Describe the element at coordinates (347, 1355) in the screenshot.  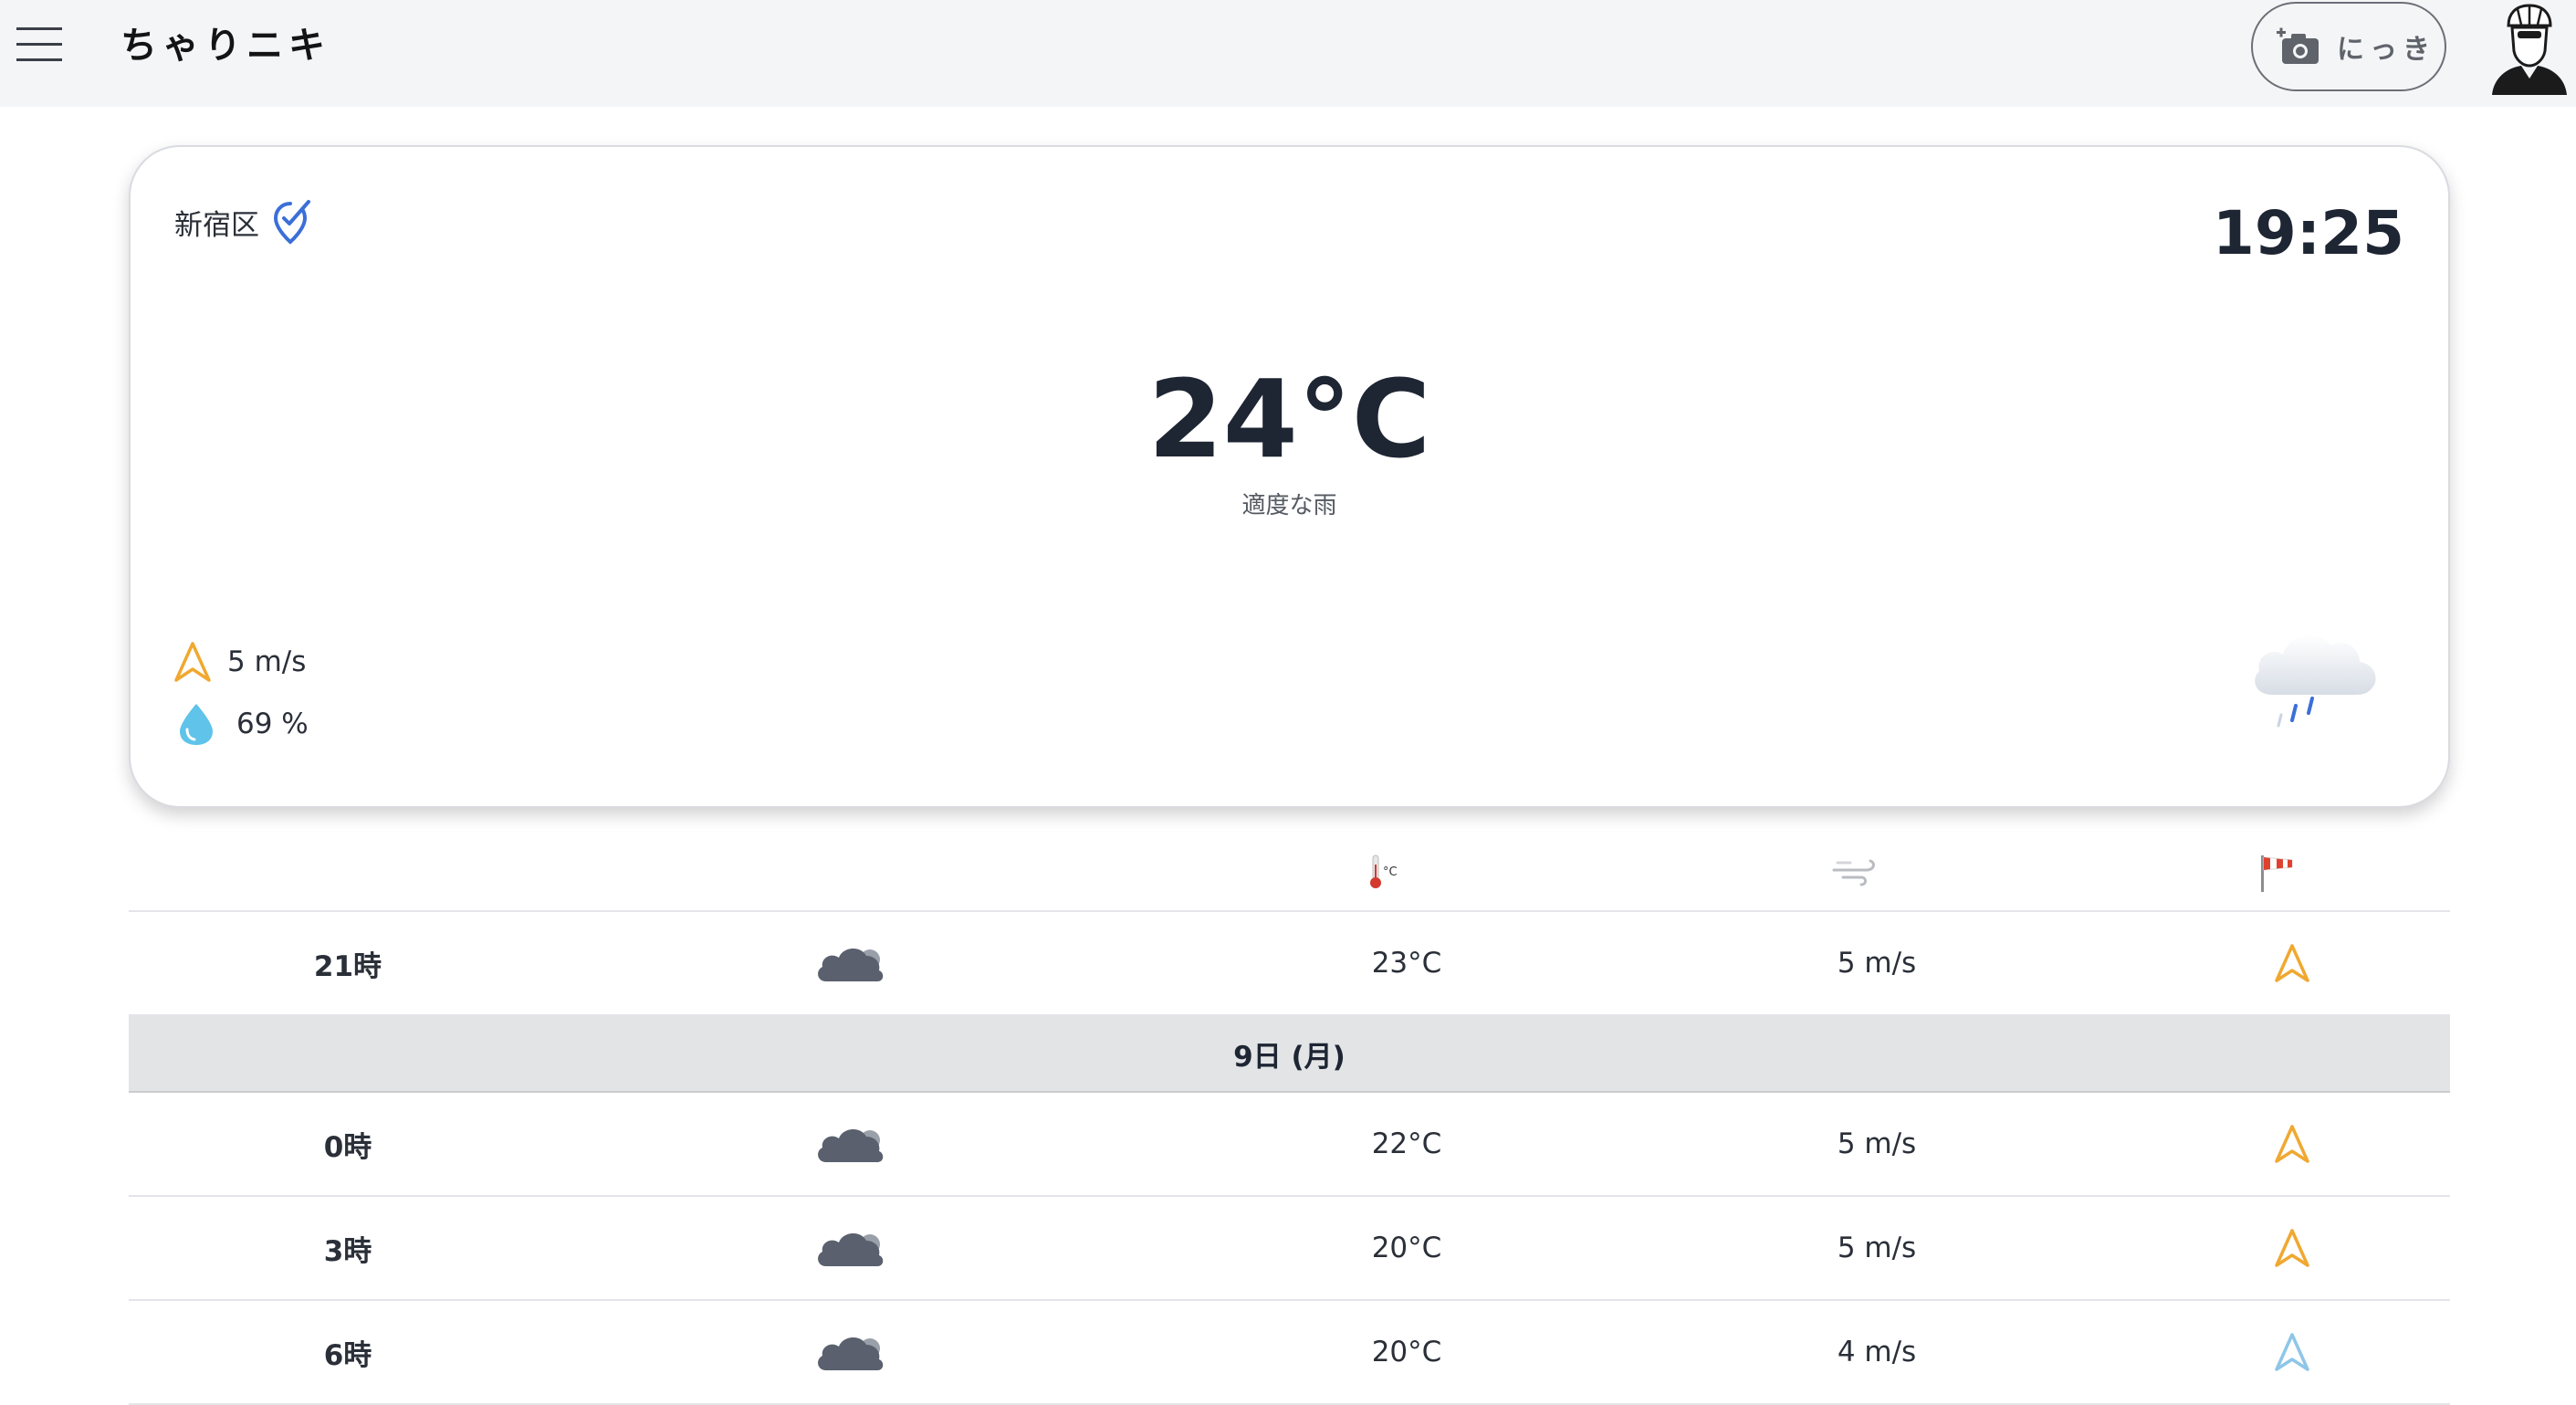
I see `forecast-hour: 6時` at that location.